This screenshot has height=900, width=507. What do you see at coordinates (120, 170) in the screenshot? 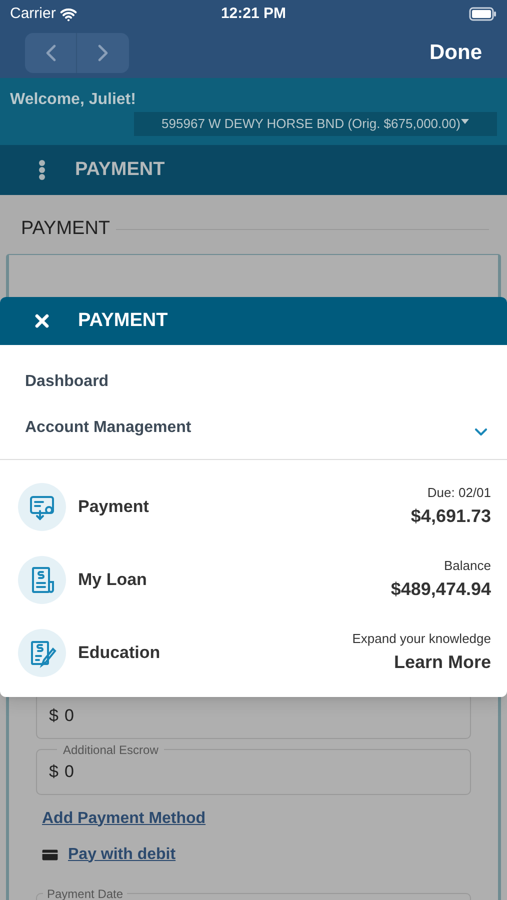
I see `section-title: PAYMENT` at bounding box center [120, 170].